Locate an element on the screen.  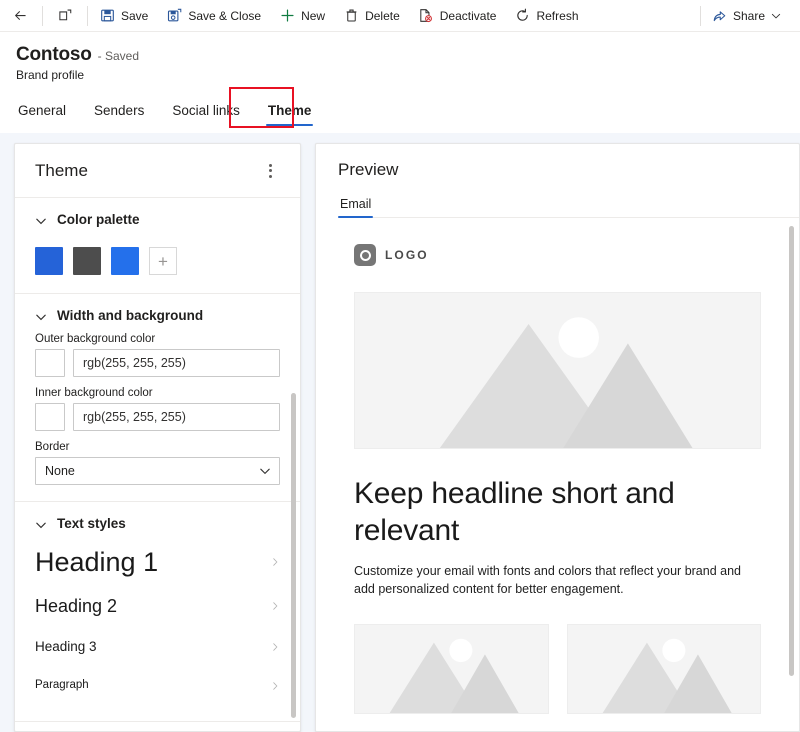
border-select: None is located at coordinates (157, 471).